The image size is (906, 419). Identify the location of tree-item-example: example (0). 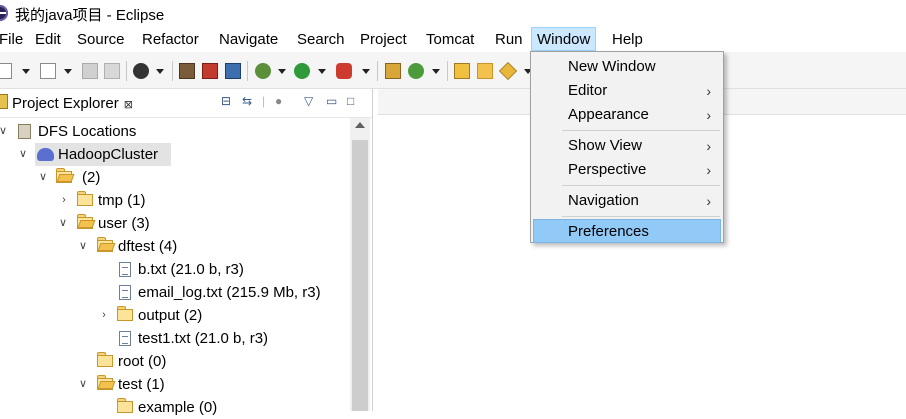
(170, 406).